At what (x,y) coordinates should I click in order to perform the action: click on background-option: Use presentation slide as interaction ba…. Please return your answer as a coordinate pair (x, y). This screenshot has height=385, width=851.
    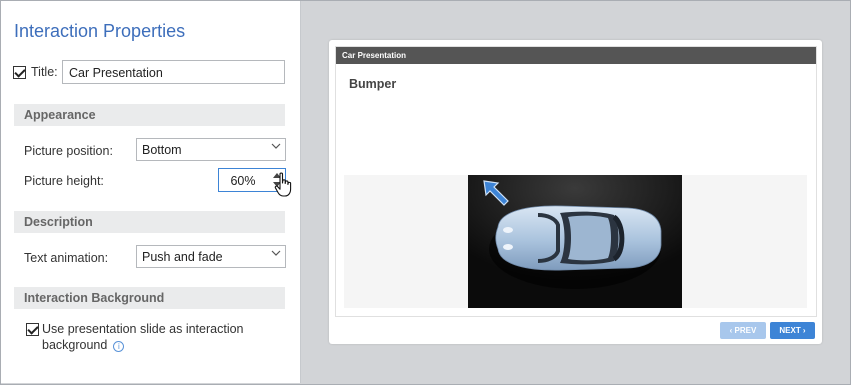
    Looking at the image, I should click on (151, 337).